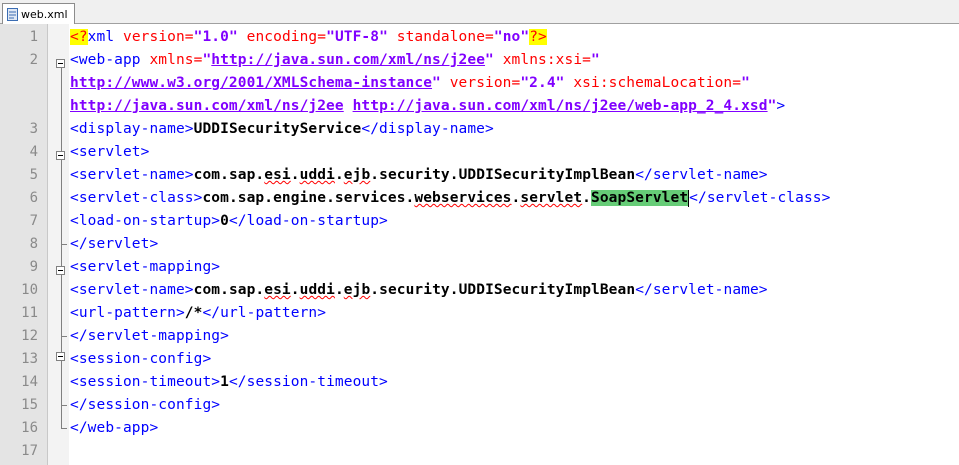 This screenshot has width=959, height=465. I want to click on code-line: </servlet-mapping>, so click(149, 336).